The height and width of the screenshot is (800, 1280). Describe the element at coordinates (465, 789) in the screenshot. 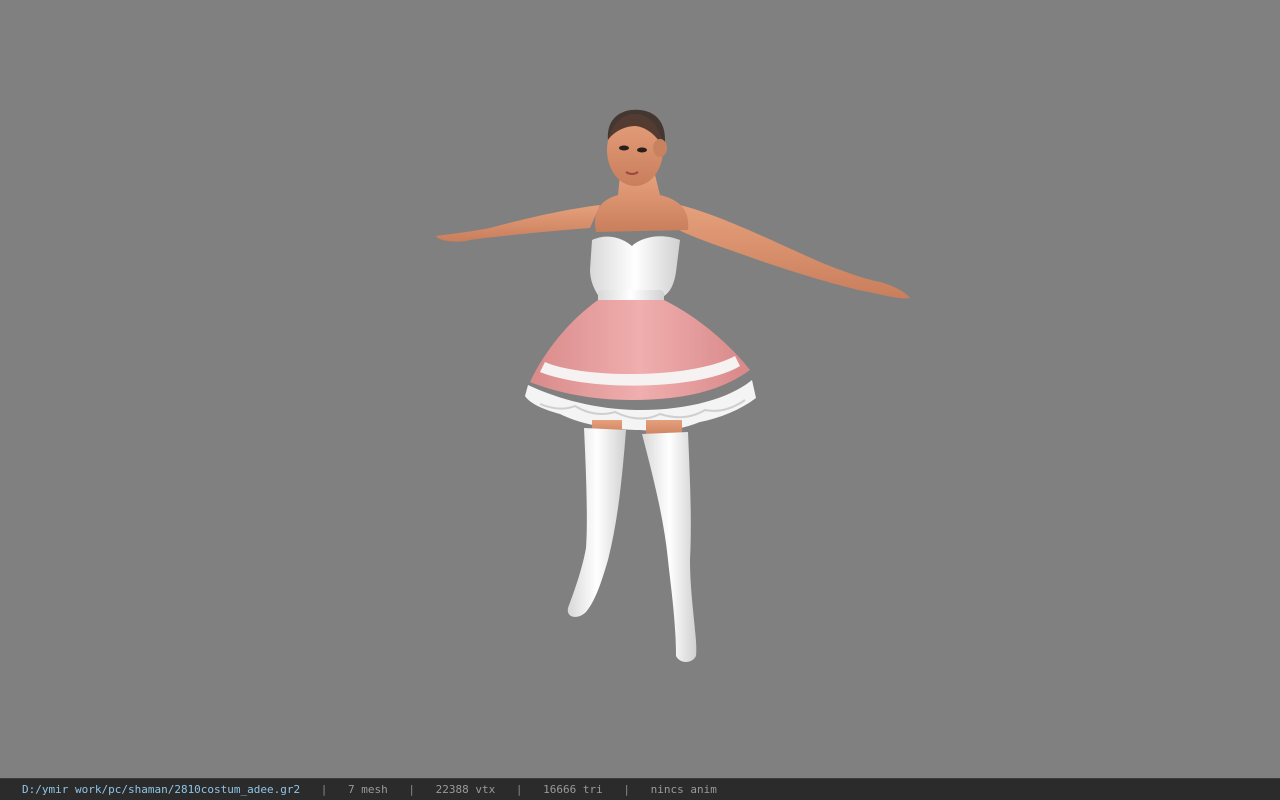

I see `vertex-count: 22388 vtx` at that location.